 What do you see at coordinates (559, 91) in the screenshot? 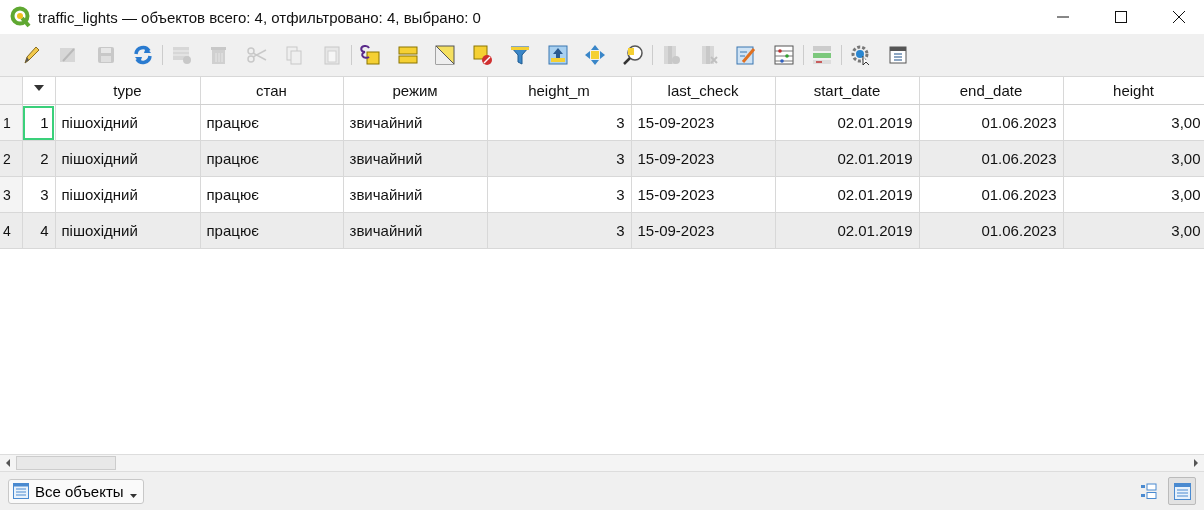
I see `column-header: height_m` at bounding box center [559, 91].